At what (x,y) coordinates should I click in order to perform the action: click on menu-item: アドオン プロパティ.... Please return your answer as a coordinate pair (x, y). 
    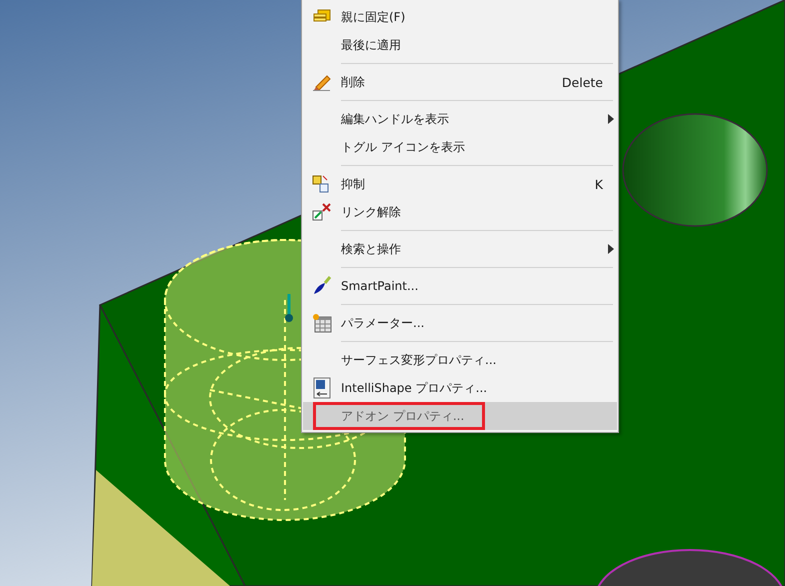
    Looking at the image, I should click on (460, 416).